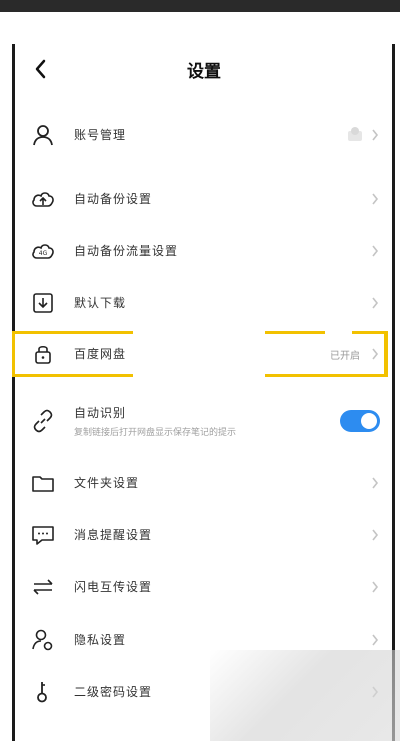 This screenshot has height=741, width=400. I want to click on settings-item-backup-traffic: 4G 自动备份流量设置, so click(204, 252).